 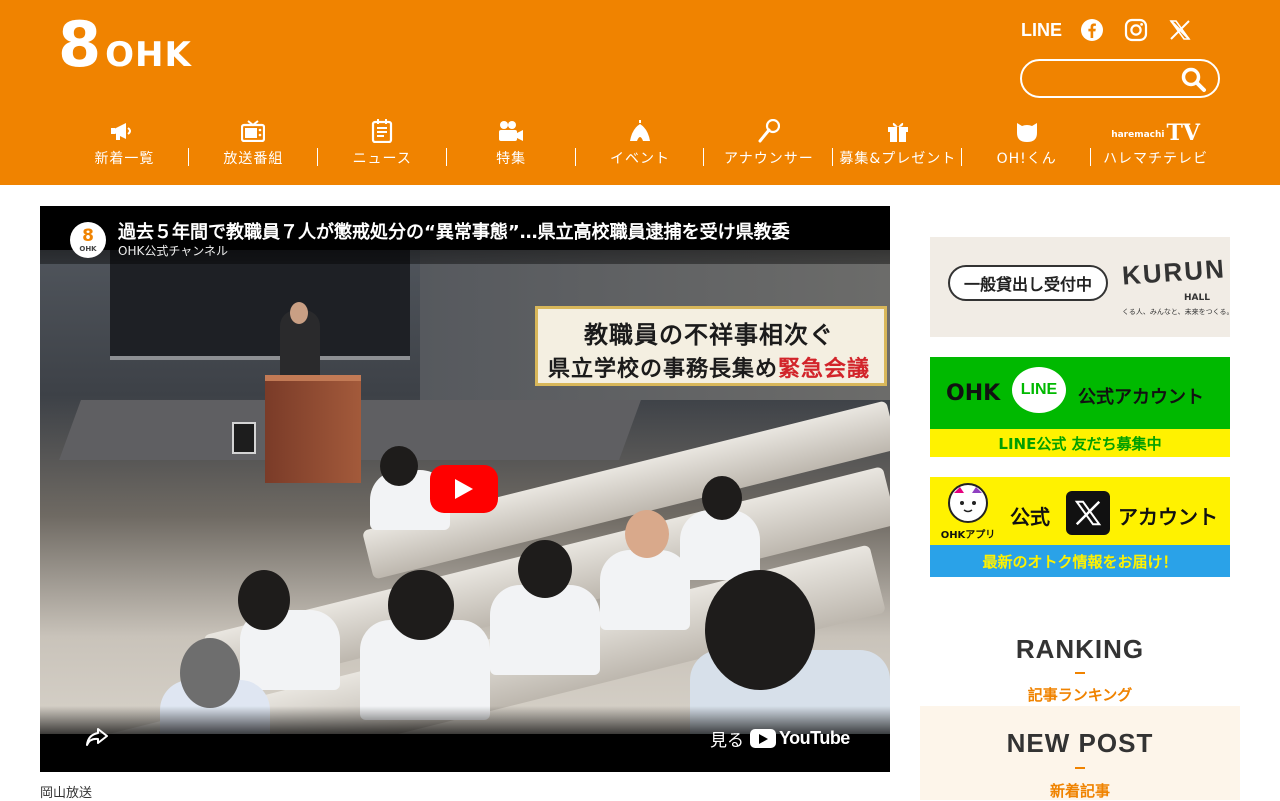 I want to click on play-button, so click(x=464, y=489).